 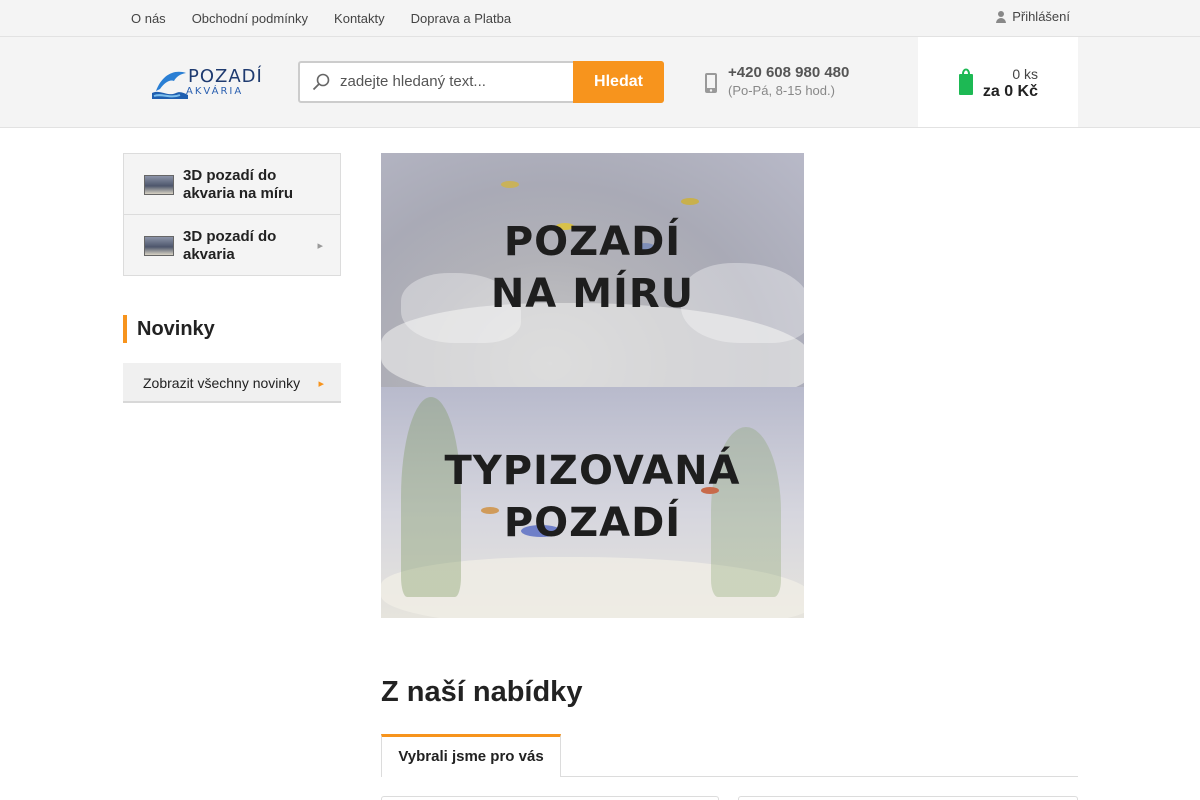 What do you see at coordinates (592, 471) in the screenshot?
I see `banner-title-line: TYPIZOVANÁ` at bounding box center [592, 471].